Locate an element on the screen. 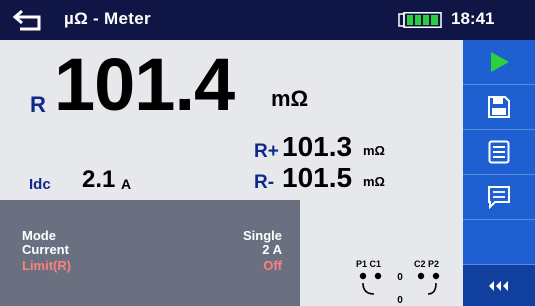  r-plus-value: 101.3 is located at coordinates (317, 146).